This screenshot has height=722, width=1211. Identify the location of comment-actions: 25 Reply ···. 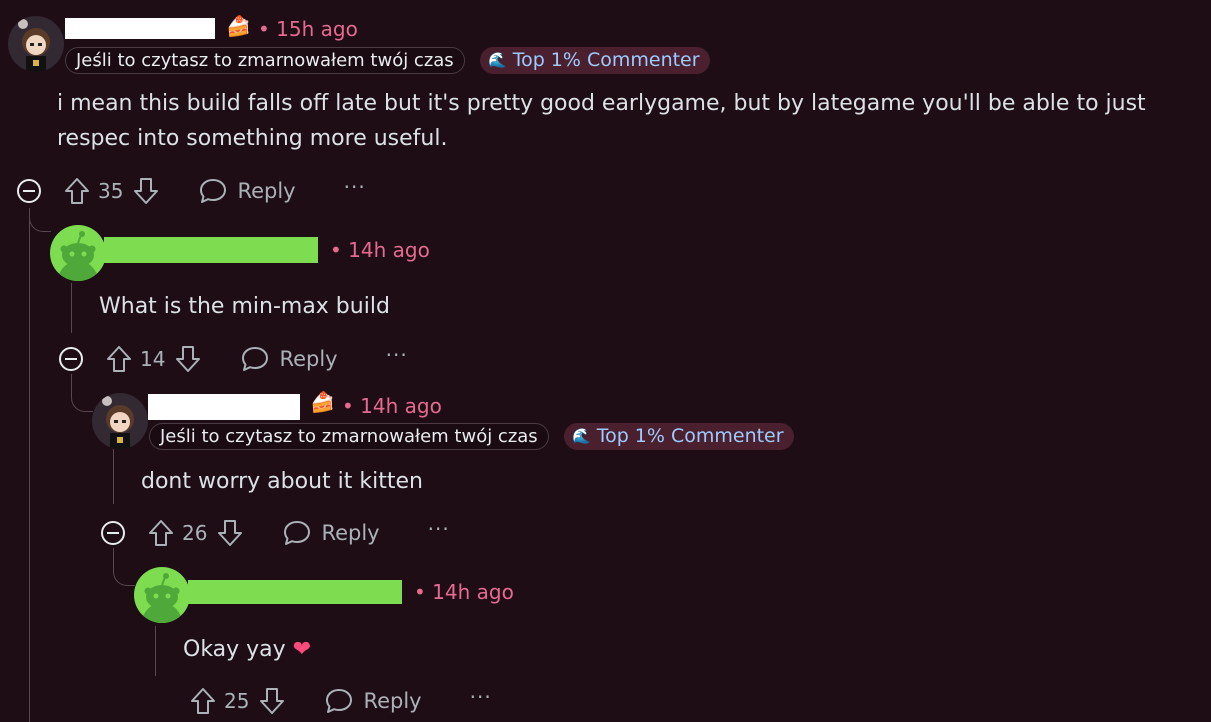
(341, 701).